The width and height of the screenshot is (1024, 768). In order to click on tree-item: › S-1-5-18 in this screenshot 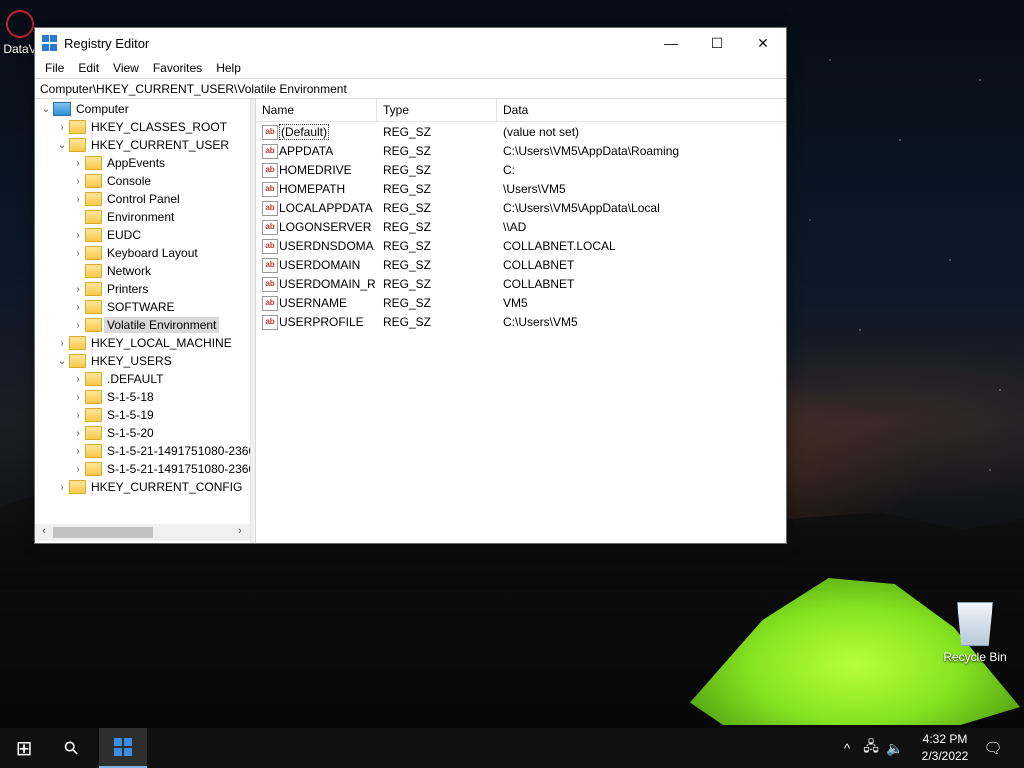, I will do `click(112, 397)`.